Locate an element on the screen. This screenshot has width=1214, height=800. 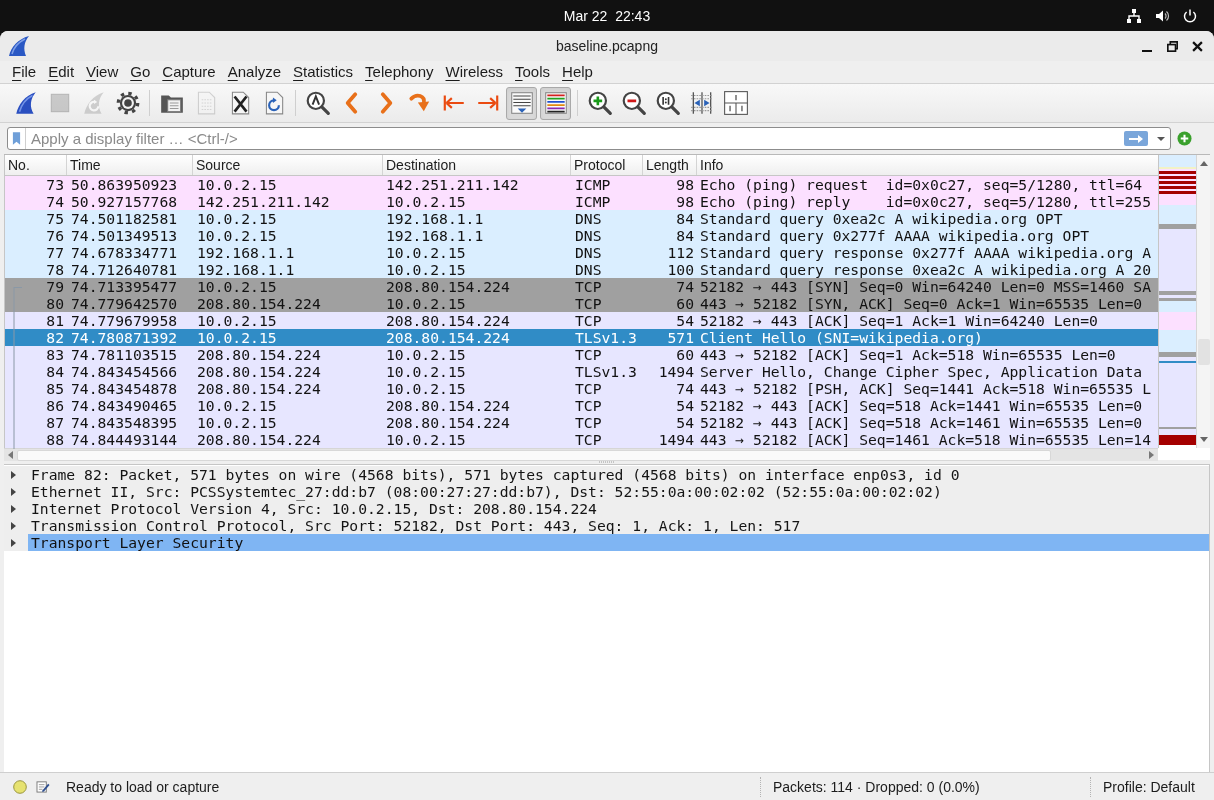
packet-row: 87 74.843548395 10.0.2.15 208.80.154.224 TCP 54 52182 → 443 [ACK] Seq=518 Ack=1461 Win=65535 Len=0 is located at coordinates (581, 422).